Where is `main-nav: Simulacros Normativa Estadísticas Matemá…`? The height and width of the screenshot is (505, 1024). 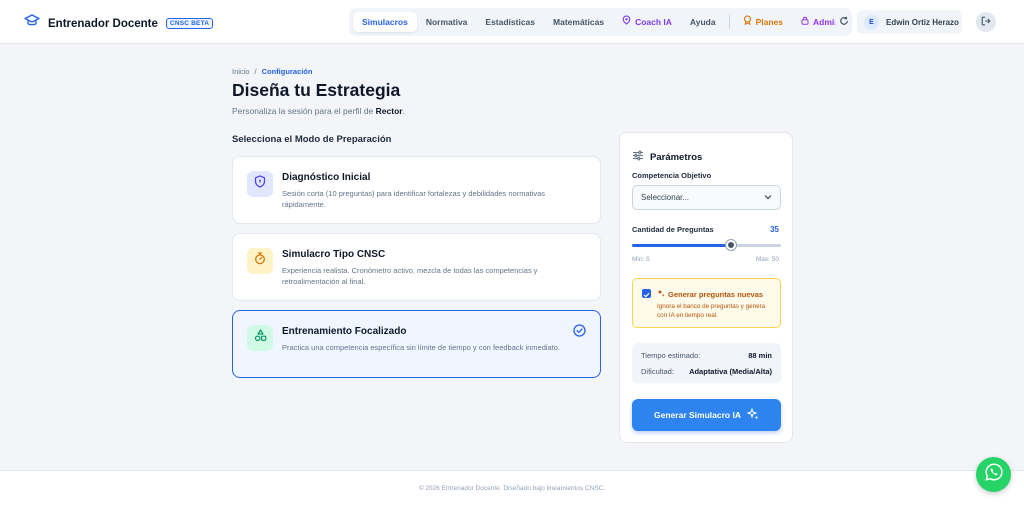
main-nav: Simulacros Normativa Estadísticas Matemá… is located at coordinates (601, 22).